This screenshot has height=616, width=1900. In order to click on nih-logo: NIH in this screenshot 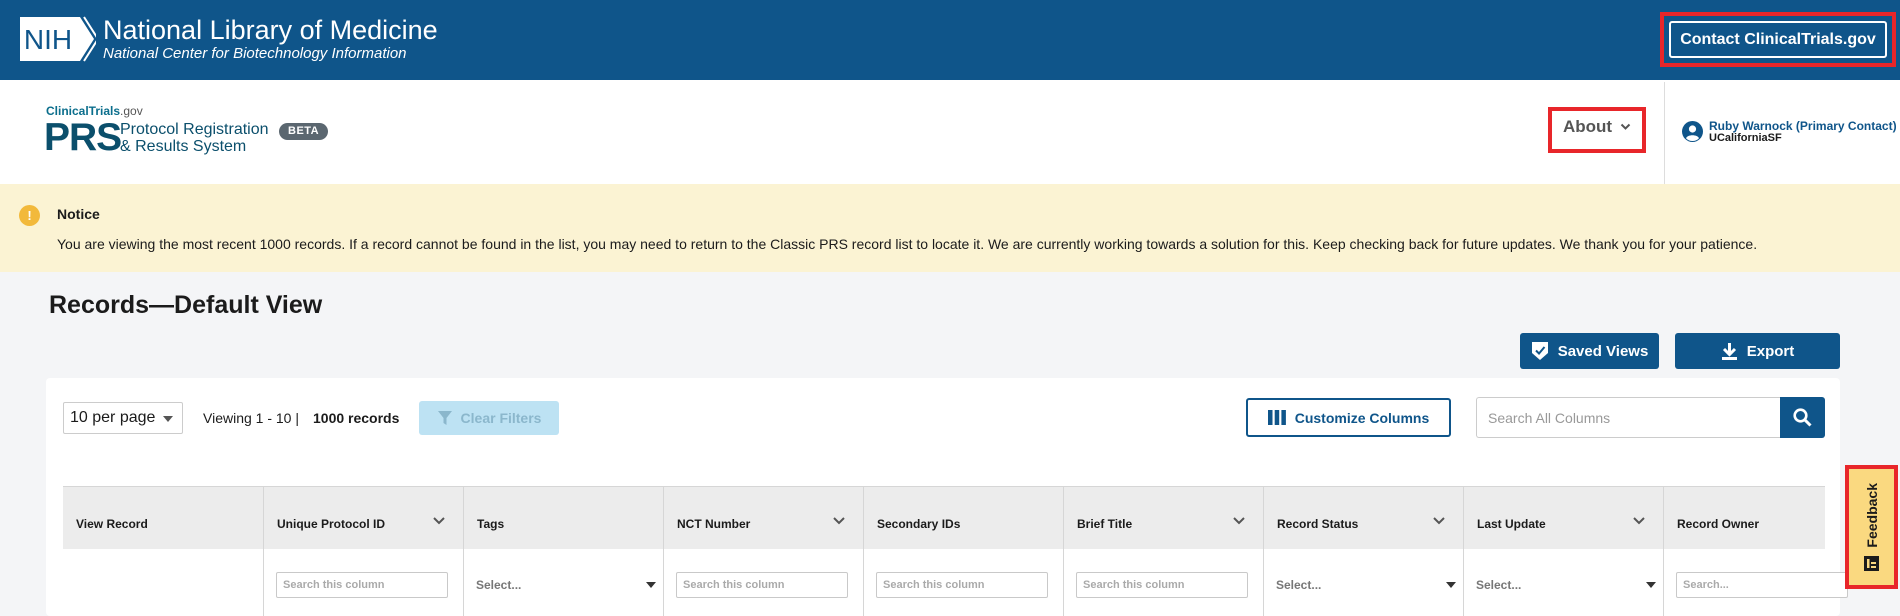, I will do `click(57, 39)`.